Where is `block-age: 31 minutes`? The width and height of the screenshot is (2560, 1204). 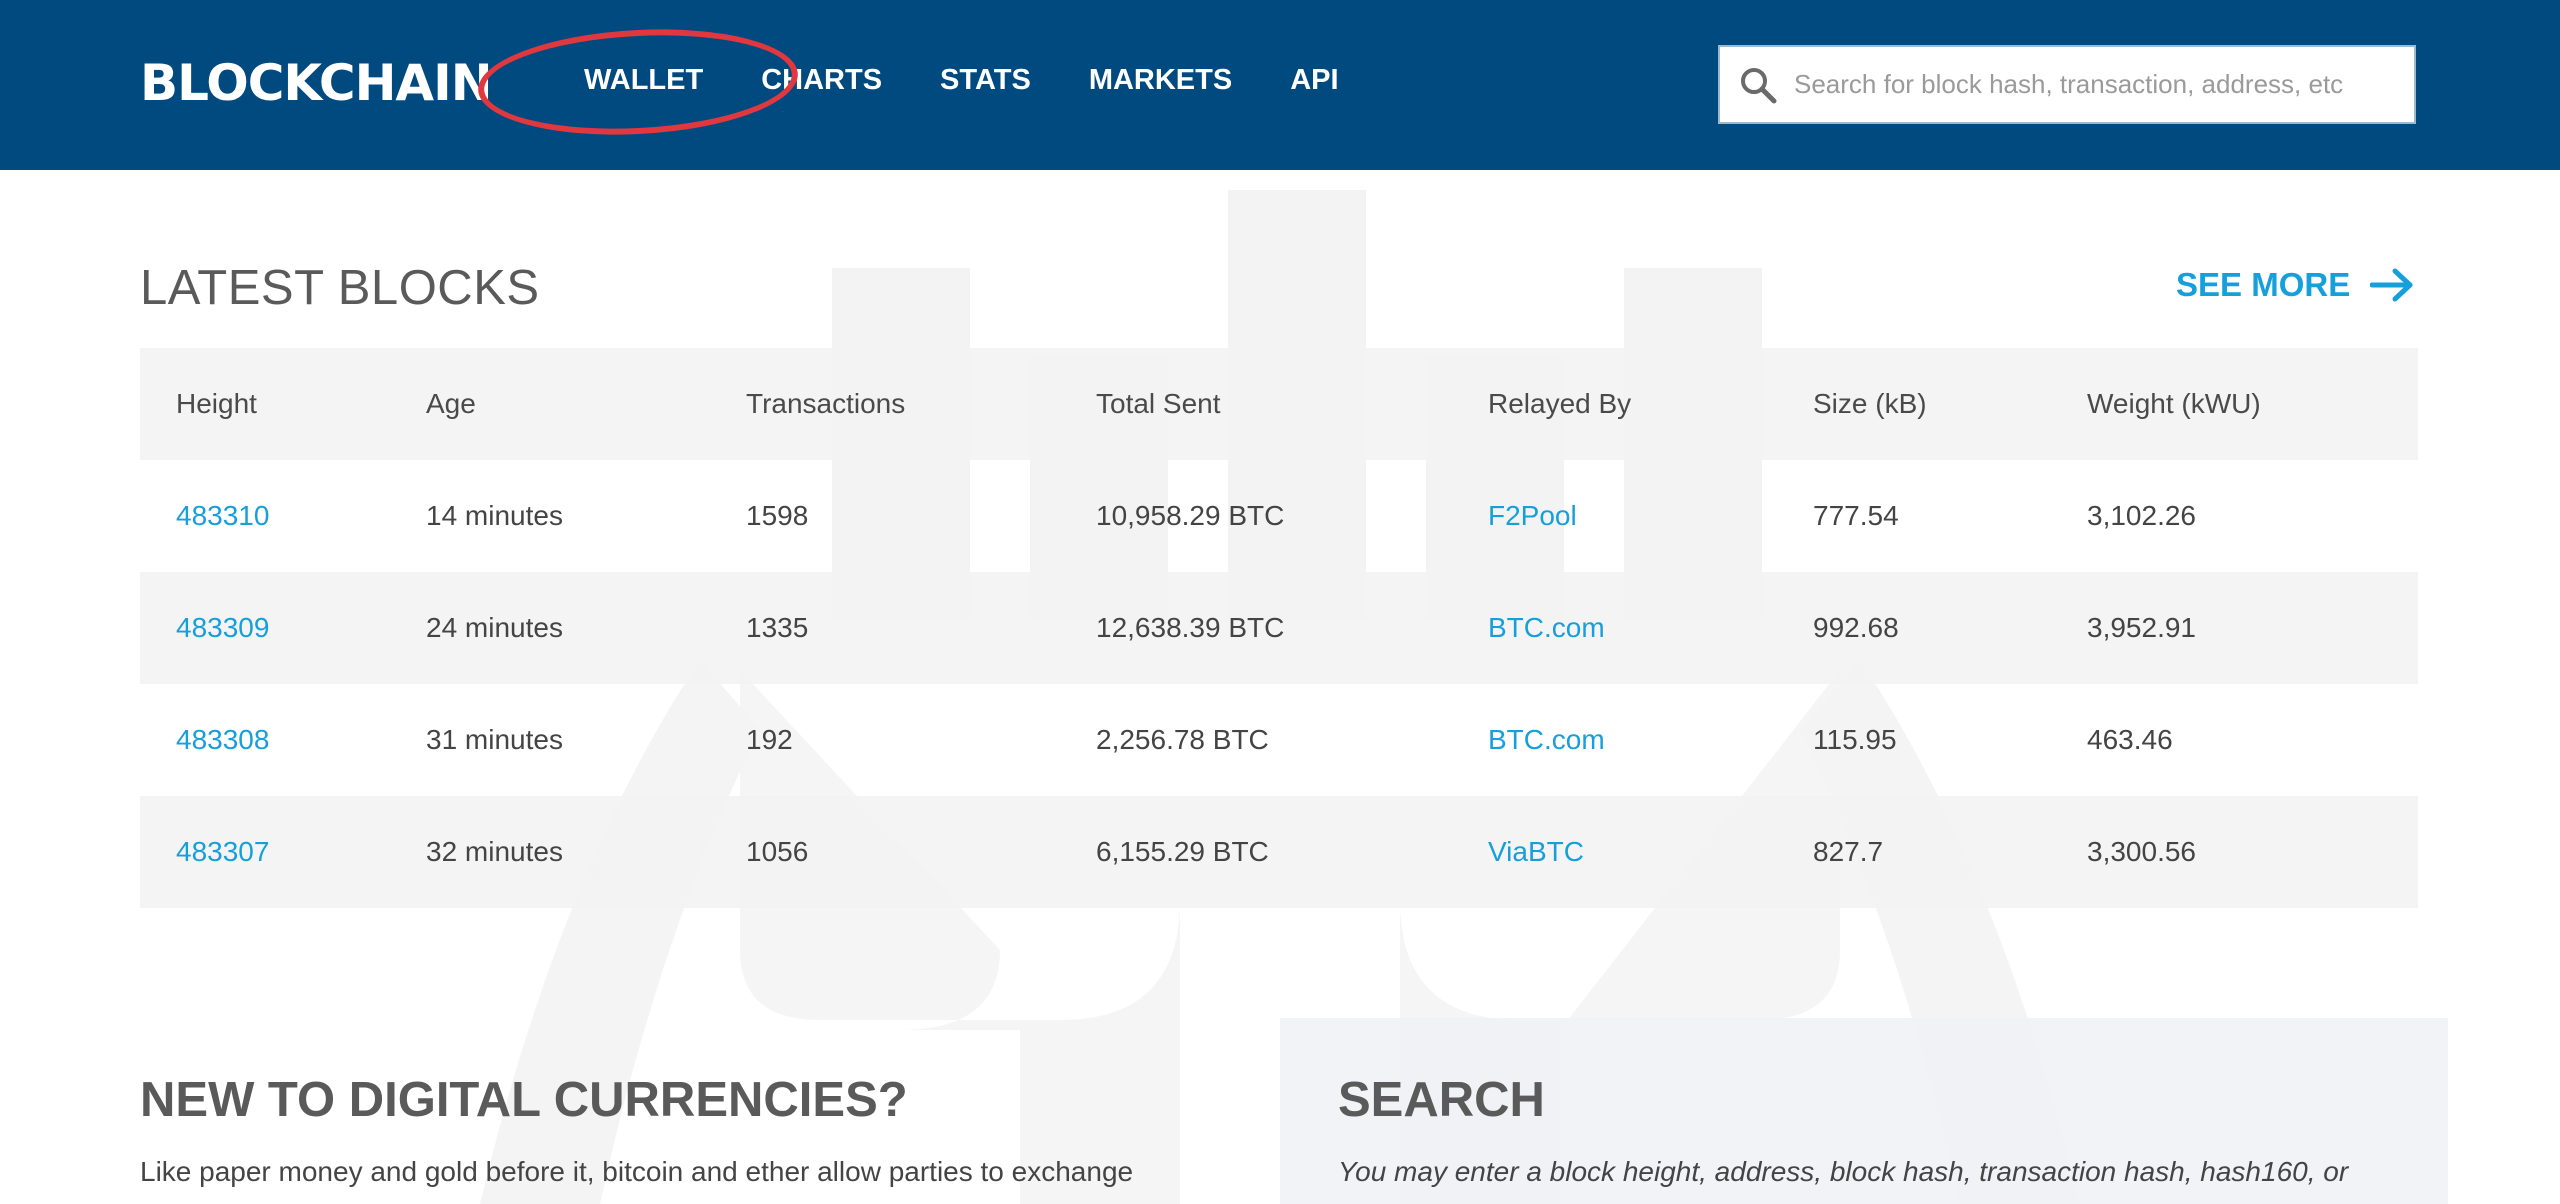 block-age: 31 minutes is located at coordinates (494, 739).